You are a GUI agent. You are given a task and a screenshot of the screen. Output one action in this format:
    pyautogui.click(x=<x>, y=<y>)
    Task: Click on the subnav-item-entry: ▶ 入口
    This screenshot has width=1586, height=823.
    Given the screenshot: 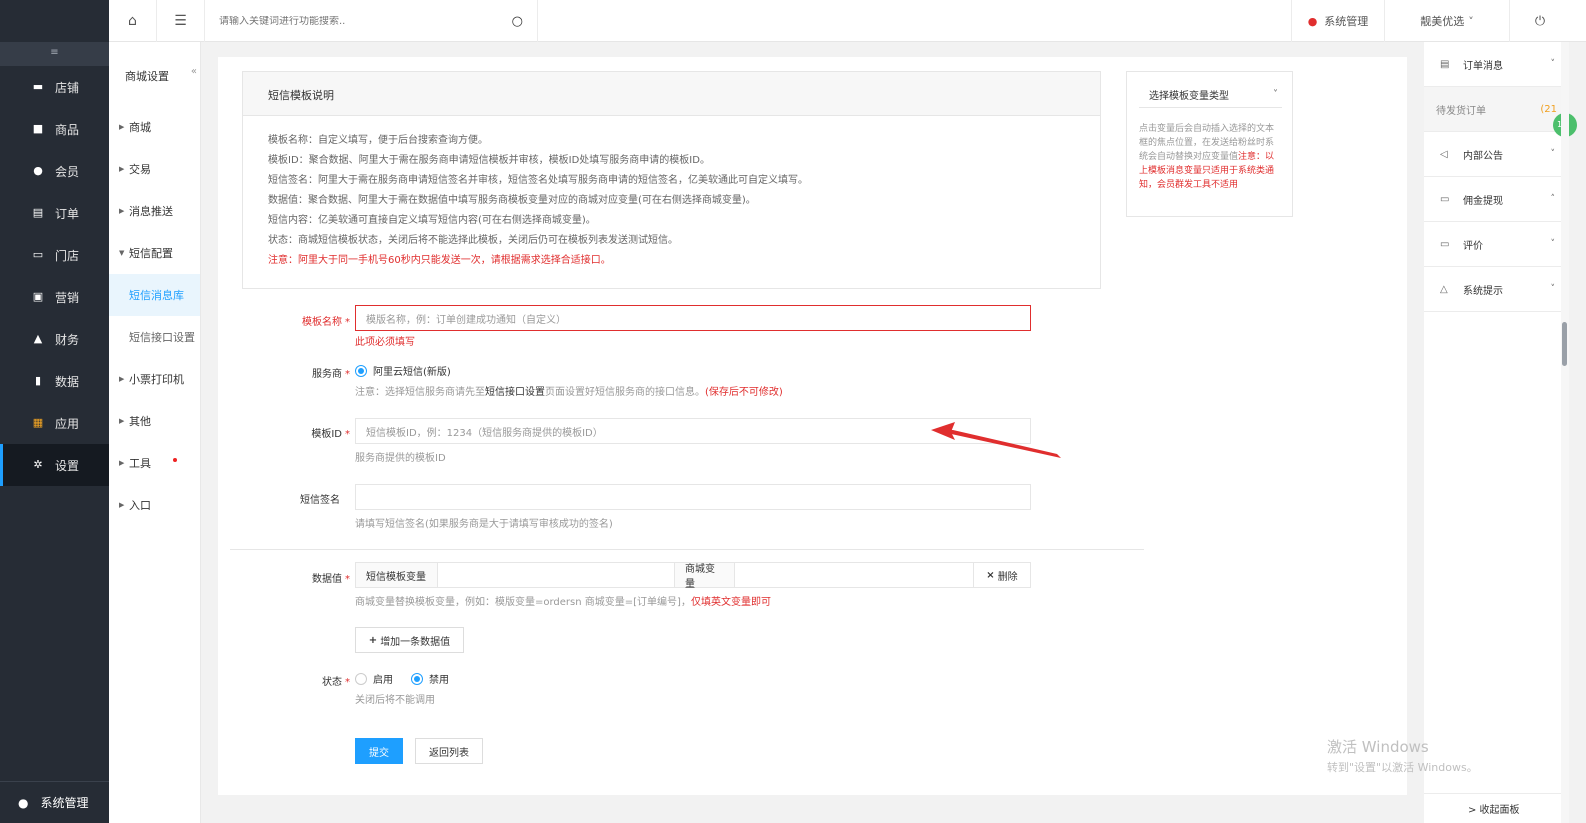 What is the action you would take?
    pyautogui.click(x=154, y=505)
    